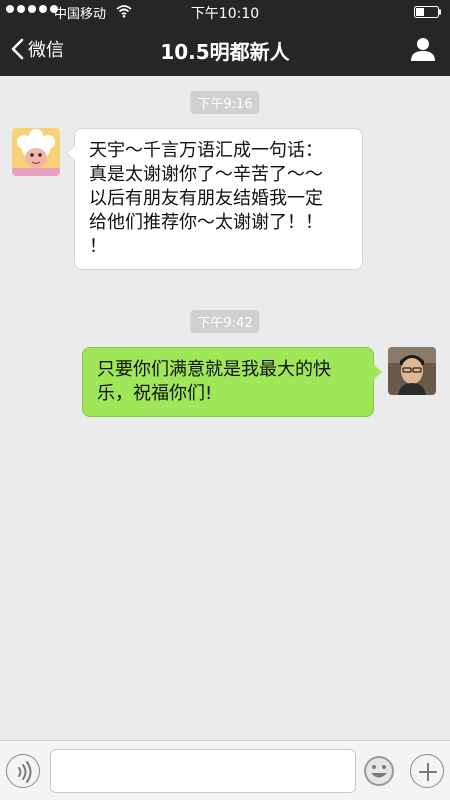 The width and height of the screenshot is (450, 800). I want to click on navigation-bar: 微信 10.5明都新人, so click(225, 50).